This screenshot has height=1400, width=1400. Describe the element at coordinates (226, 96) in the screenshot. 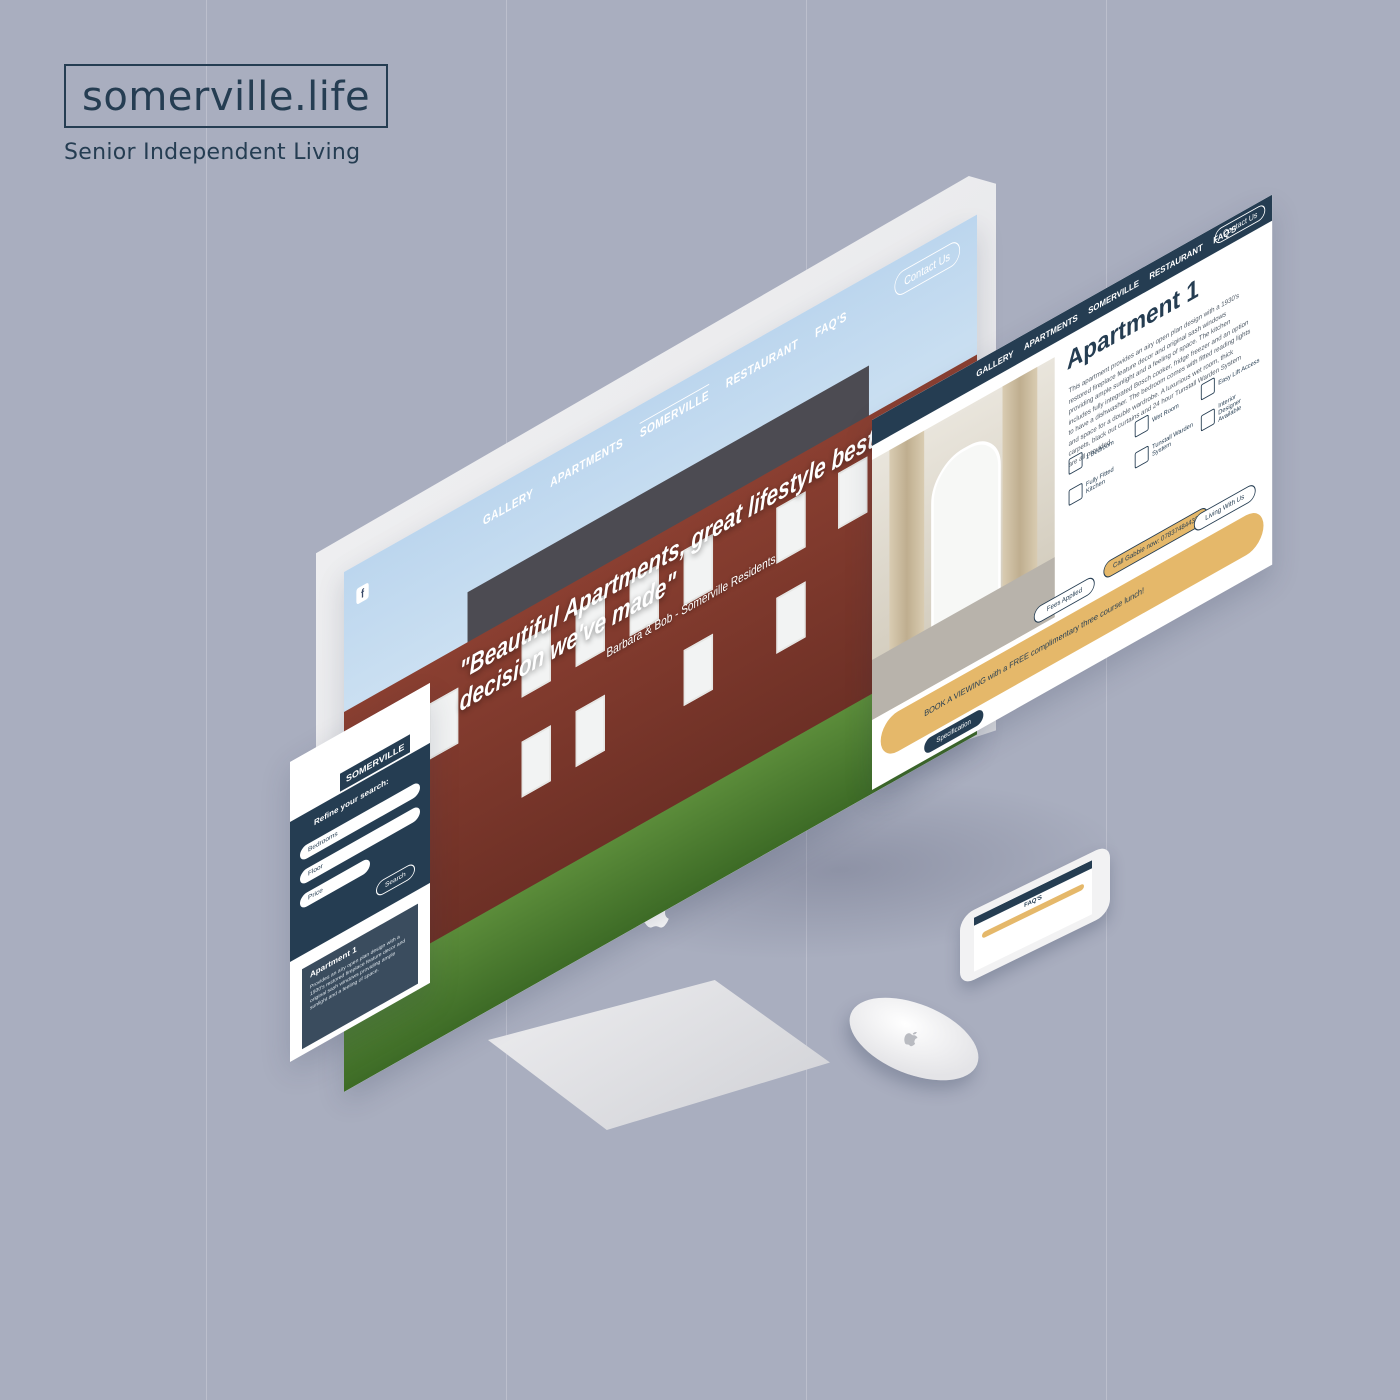

I see `site-name: somerville.life` at that location.